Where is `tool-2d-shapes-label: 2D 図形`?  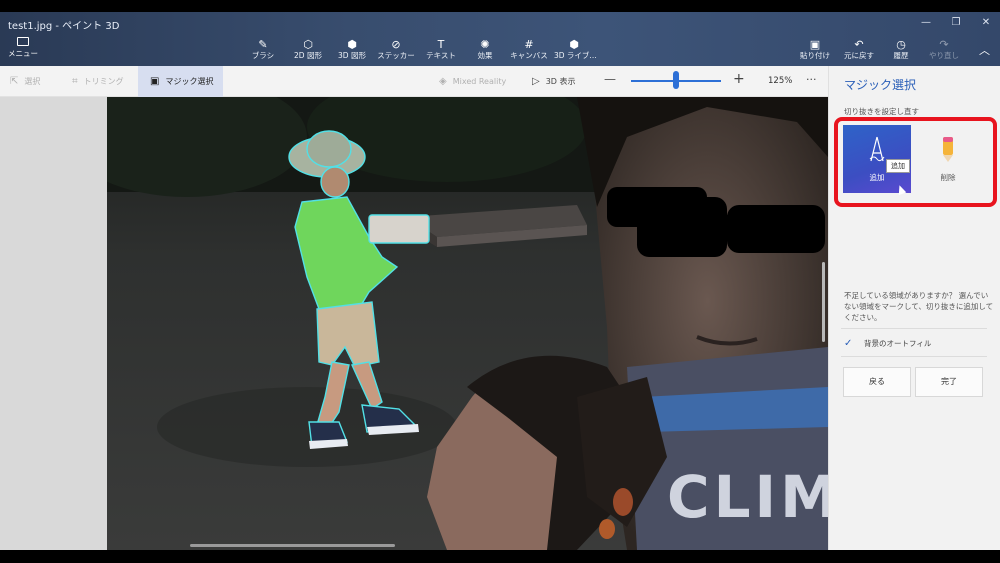 tool-2d-shapes-label: 2D 図形 is located at coordinates (308, 55).